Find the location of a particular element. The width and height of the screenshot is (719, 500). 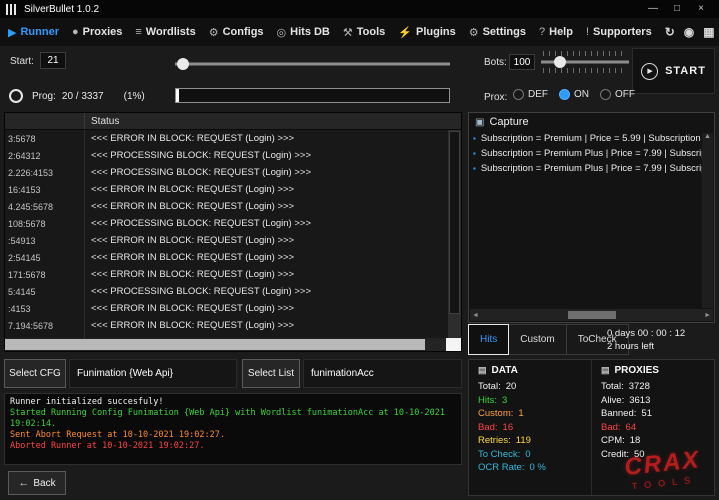

stat-label: Alive: is located at coordinates (613, 400).